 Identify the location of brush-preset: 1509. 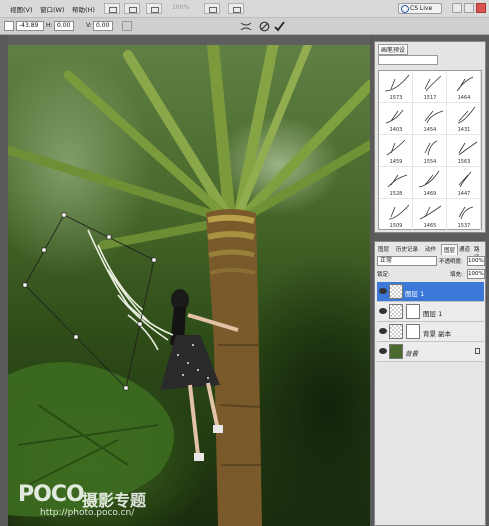
(396, 215).